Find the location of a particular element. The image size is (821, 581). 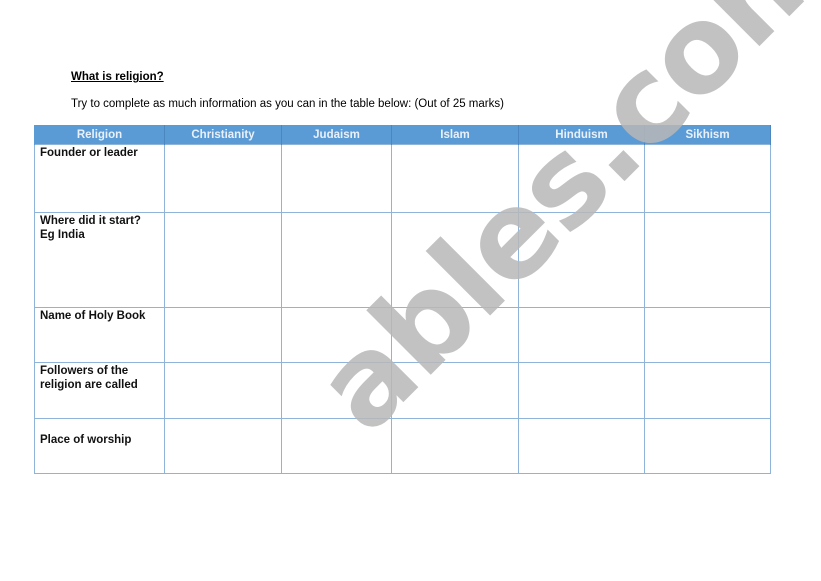

header-christianity: Christianity is located at coordinates (223, 135).